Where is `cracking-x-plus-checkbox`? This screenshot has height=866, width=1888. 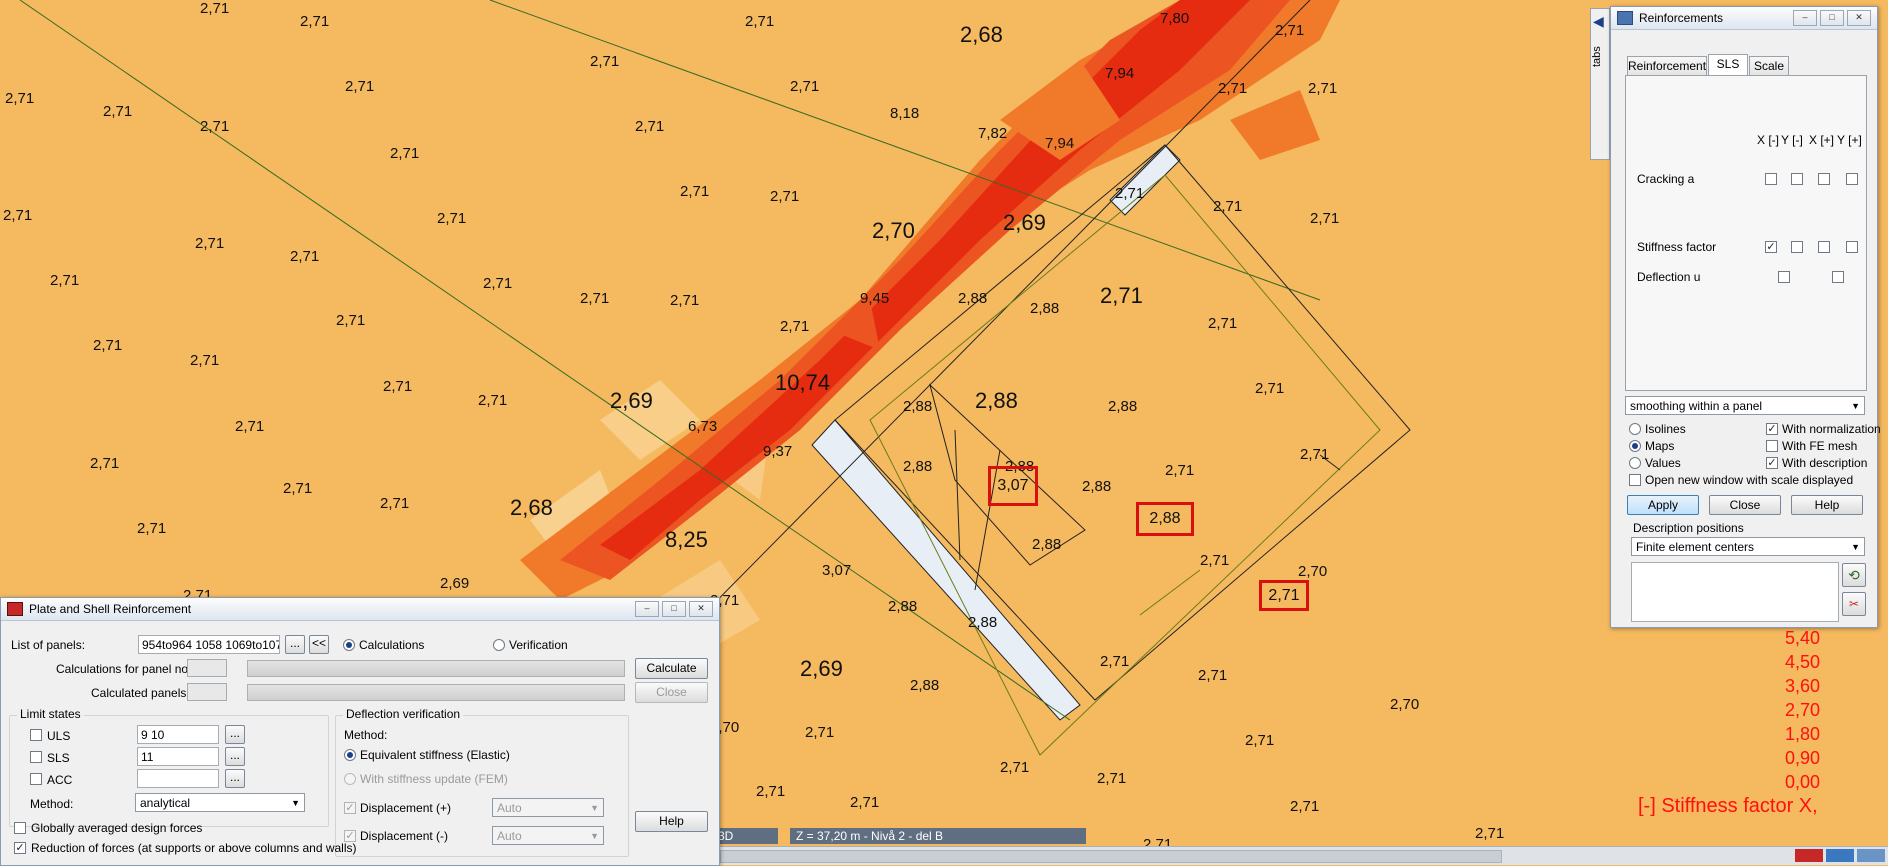 cracking-x-plus-checkbox is located at coordinates (1824, 179).